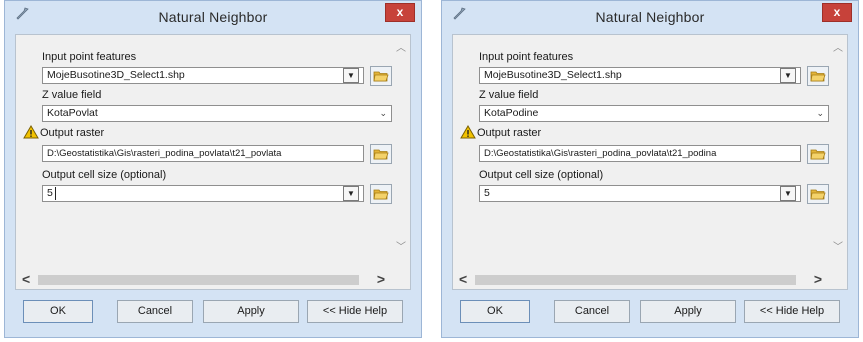 The width and height of the screenshot is (863, 342). Describe the element at coordinates (217, 113) in the screenshot. I see `z-value-field-select: KotaPovlat ⌄` at that location.